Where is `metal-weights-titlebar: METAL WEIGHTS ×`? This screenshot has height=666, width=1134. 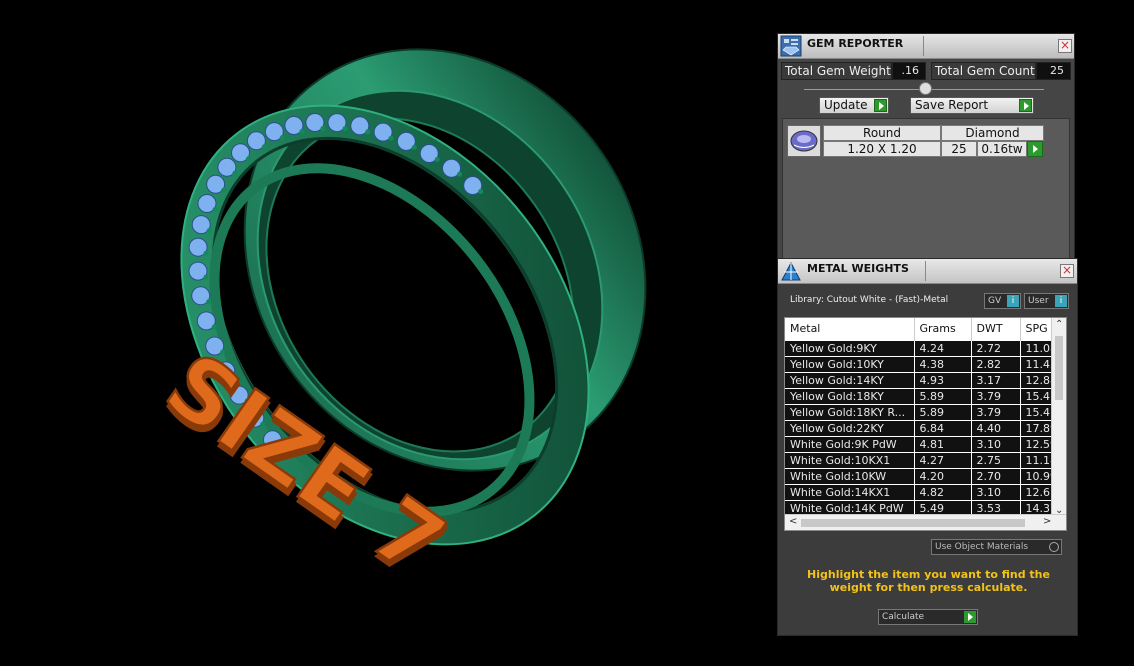 metal-weights-titlebar: METAL WEIGHTS × is located at coordinates (927, 271).